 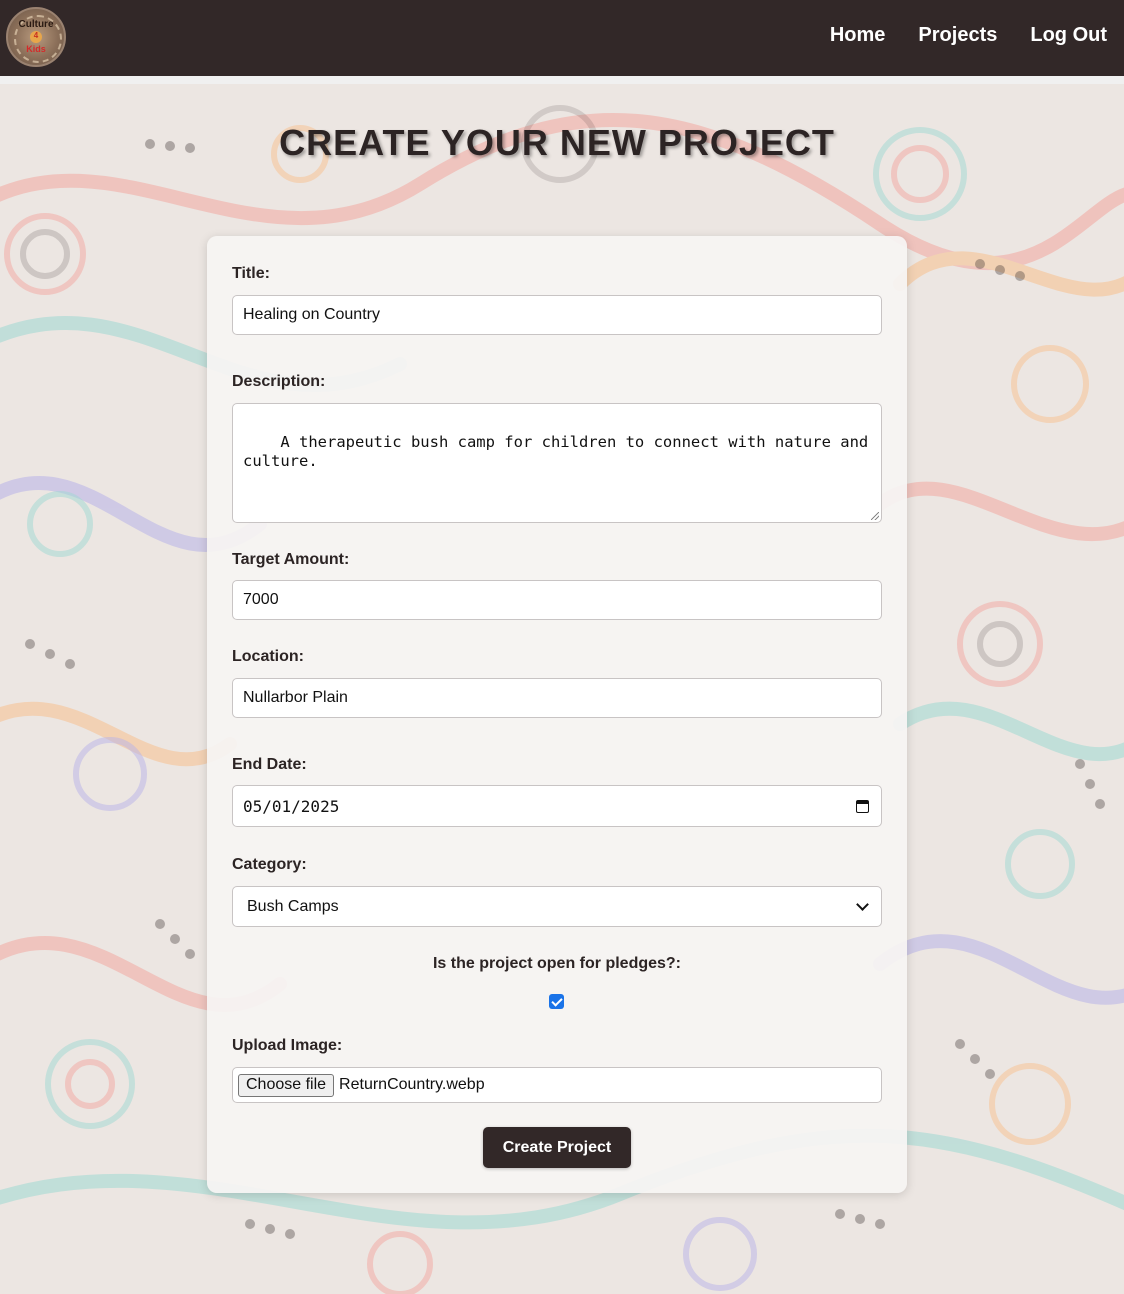 I want to click on nav-projects-link: Projects, so click(x=957, y=35).